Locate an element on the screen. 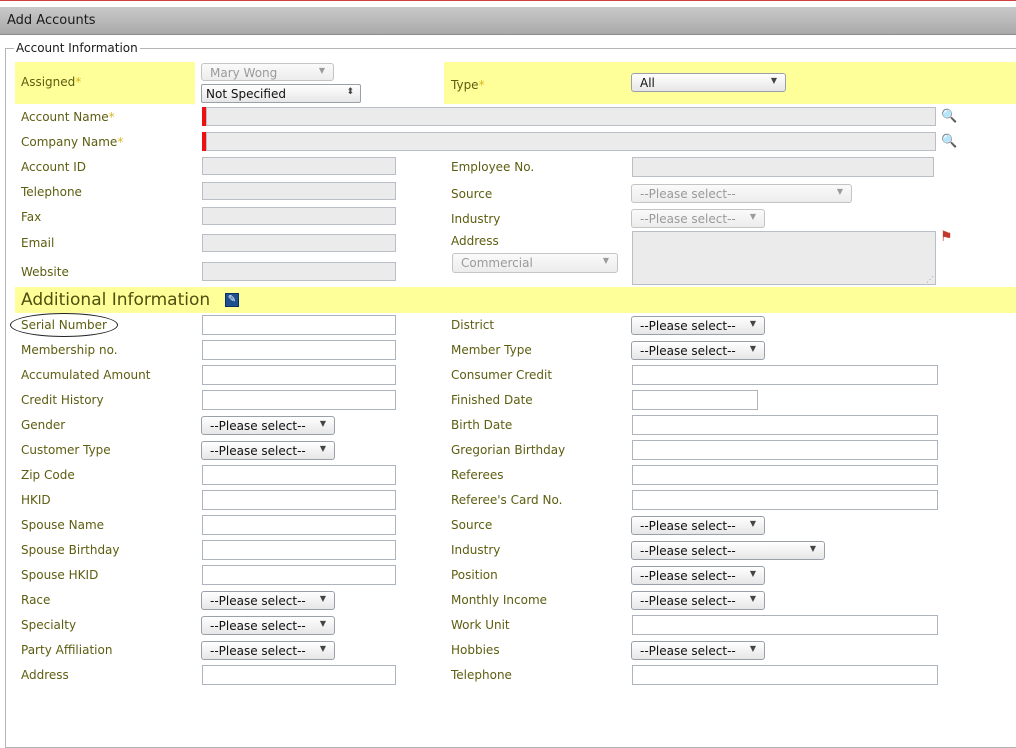 Image resolution: width=1016 pixels, height=748 pixels. left-field-9-input is located at coordinates (299, 550).